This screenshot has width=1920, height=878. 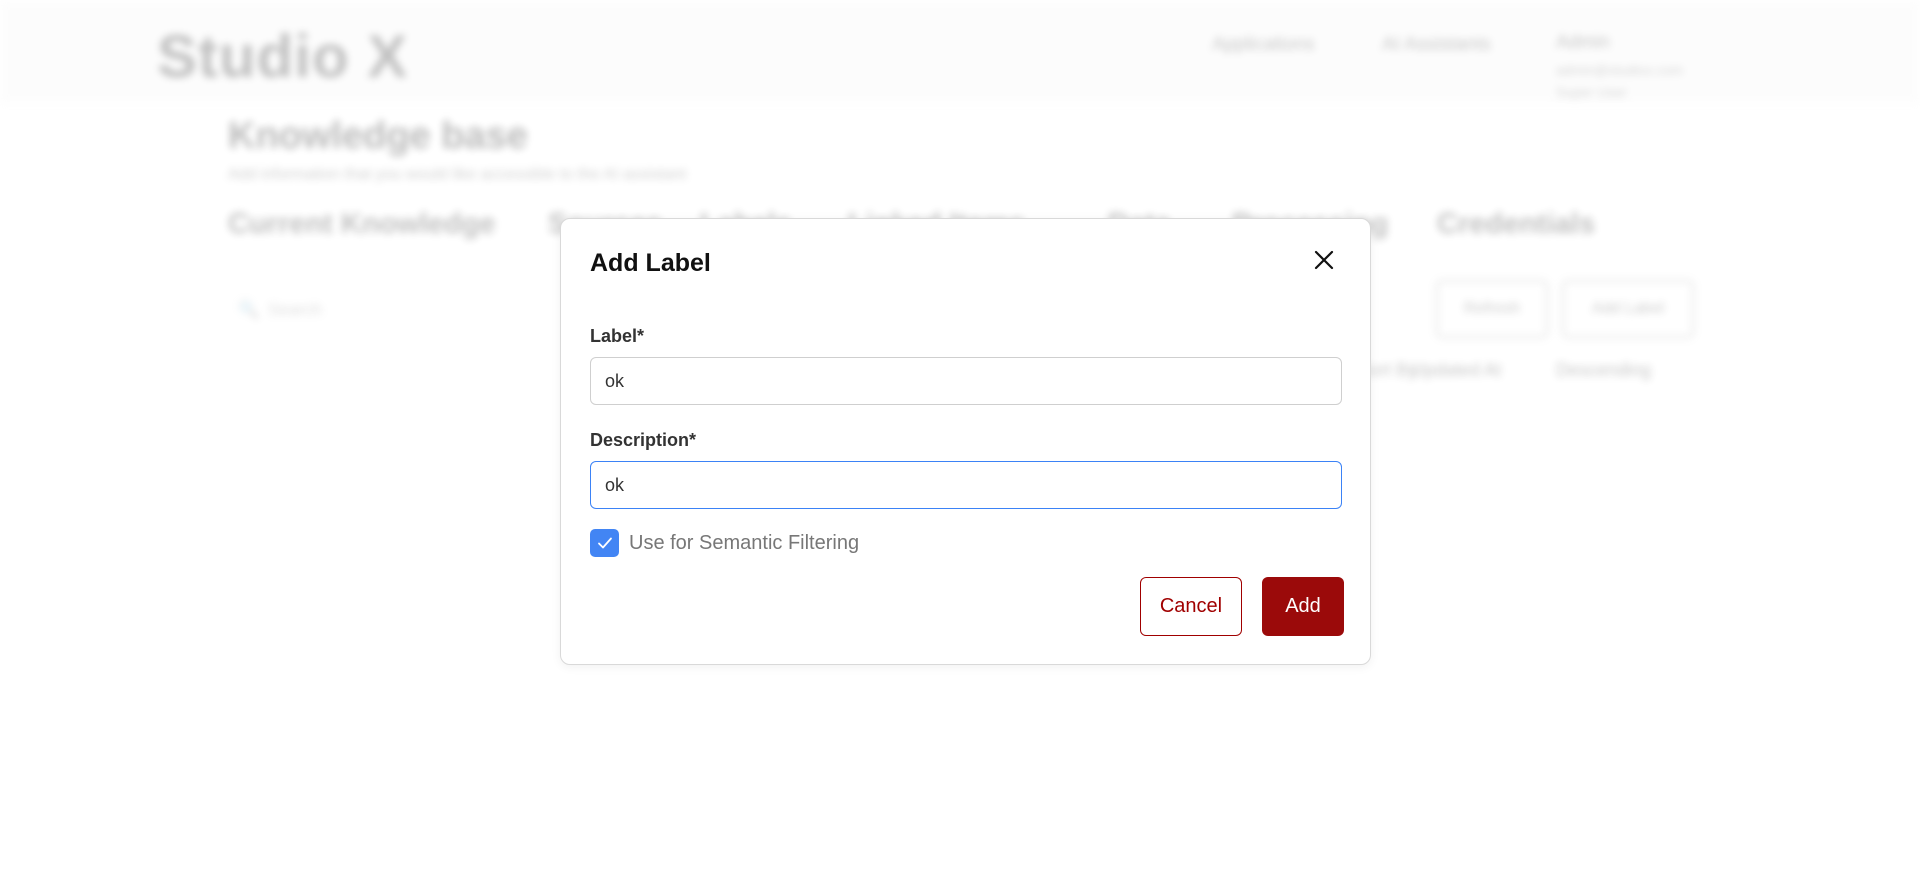 What do you see at coordinates (361, 224) in the screenshot?
I see `tab-current-knowledge: Current Knowledge` at bounding box center [361, 224].